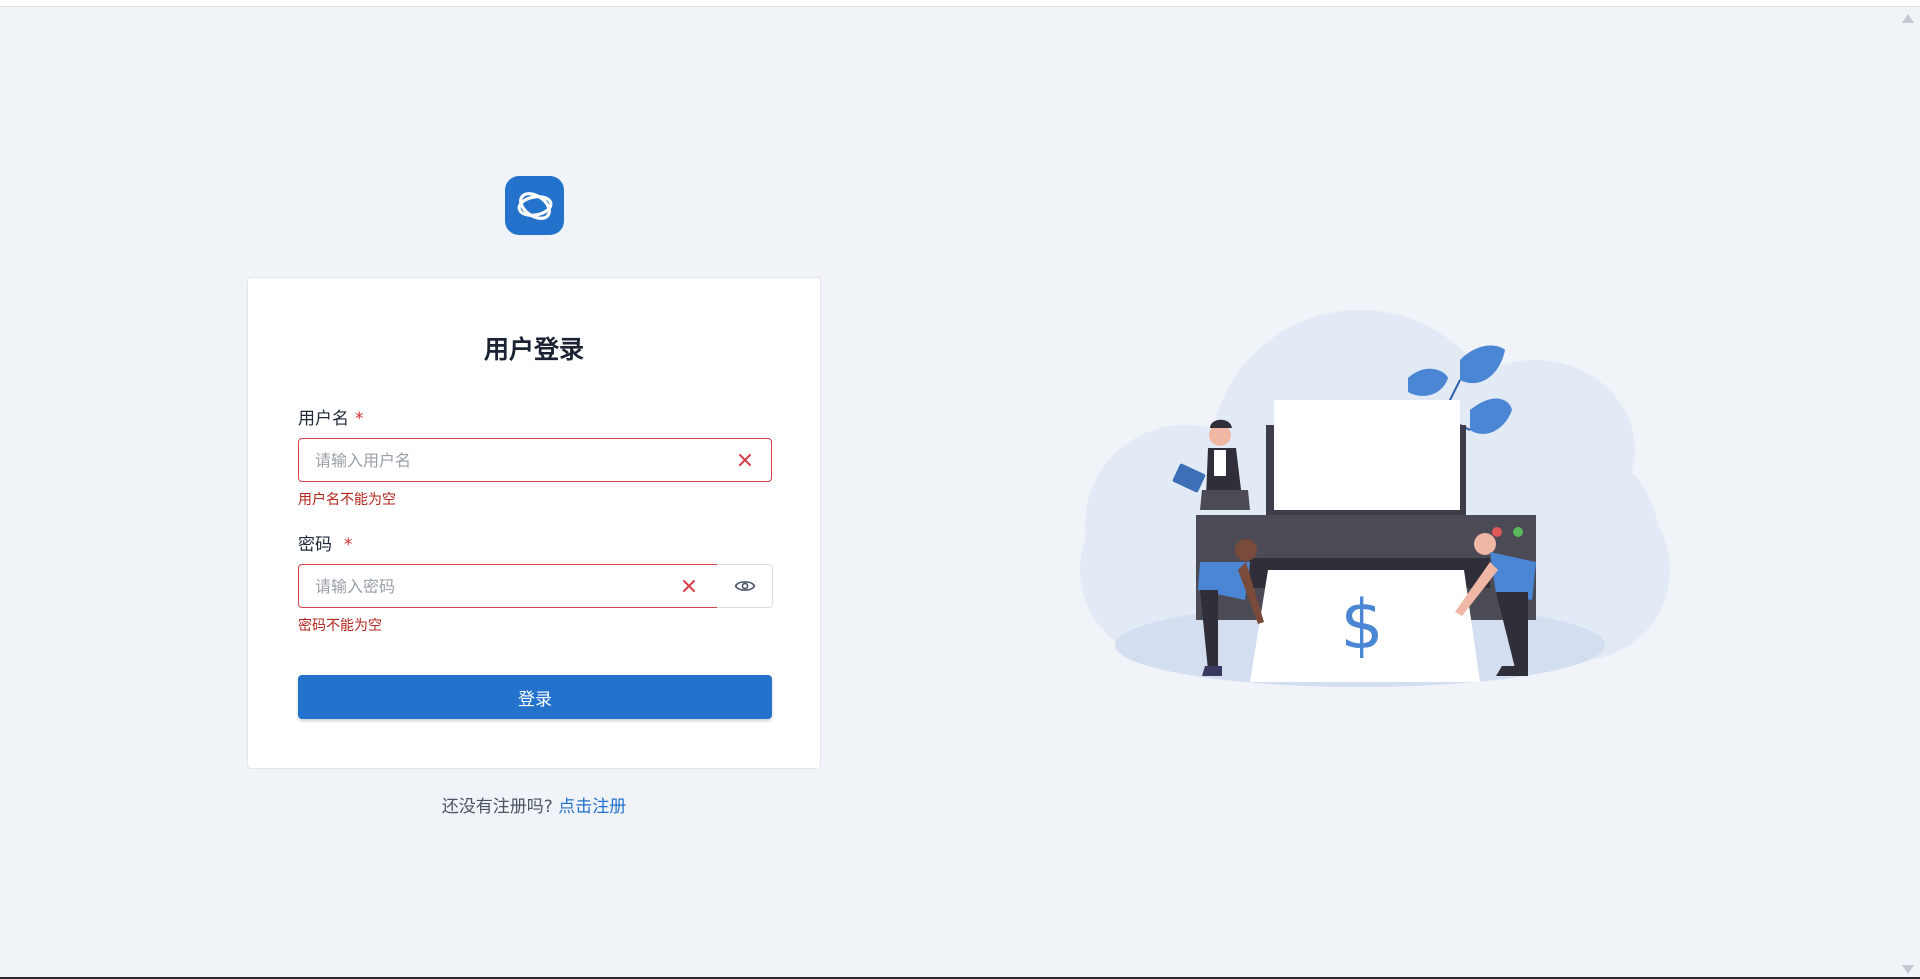 The height and width of the screenshot is (979, 1920). What do you see at coordinates (745, 460) in the screenshot?
I see `username-clear-close-icon` at bounding box center [745, 460].